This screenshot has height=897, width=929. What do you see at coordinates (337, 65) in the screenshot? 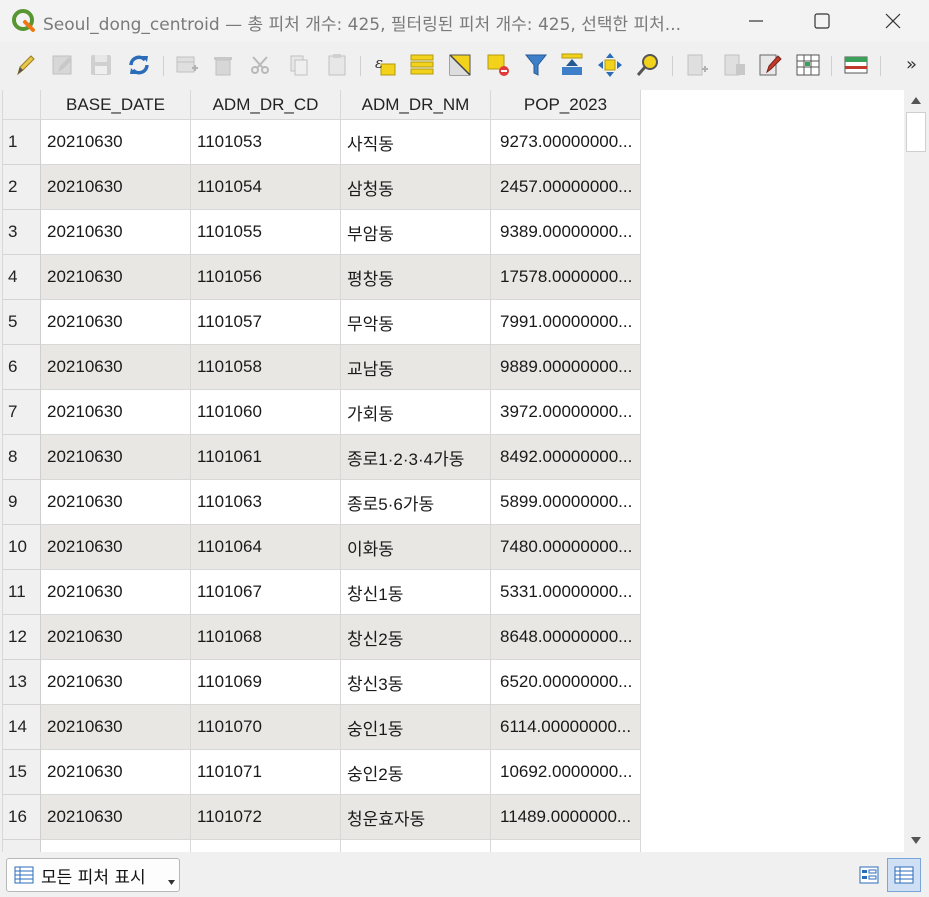
I see `paste-icon` at bounding box center [337, 65].